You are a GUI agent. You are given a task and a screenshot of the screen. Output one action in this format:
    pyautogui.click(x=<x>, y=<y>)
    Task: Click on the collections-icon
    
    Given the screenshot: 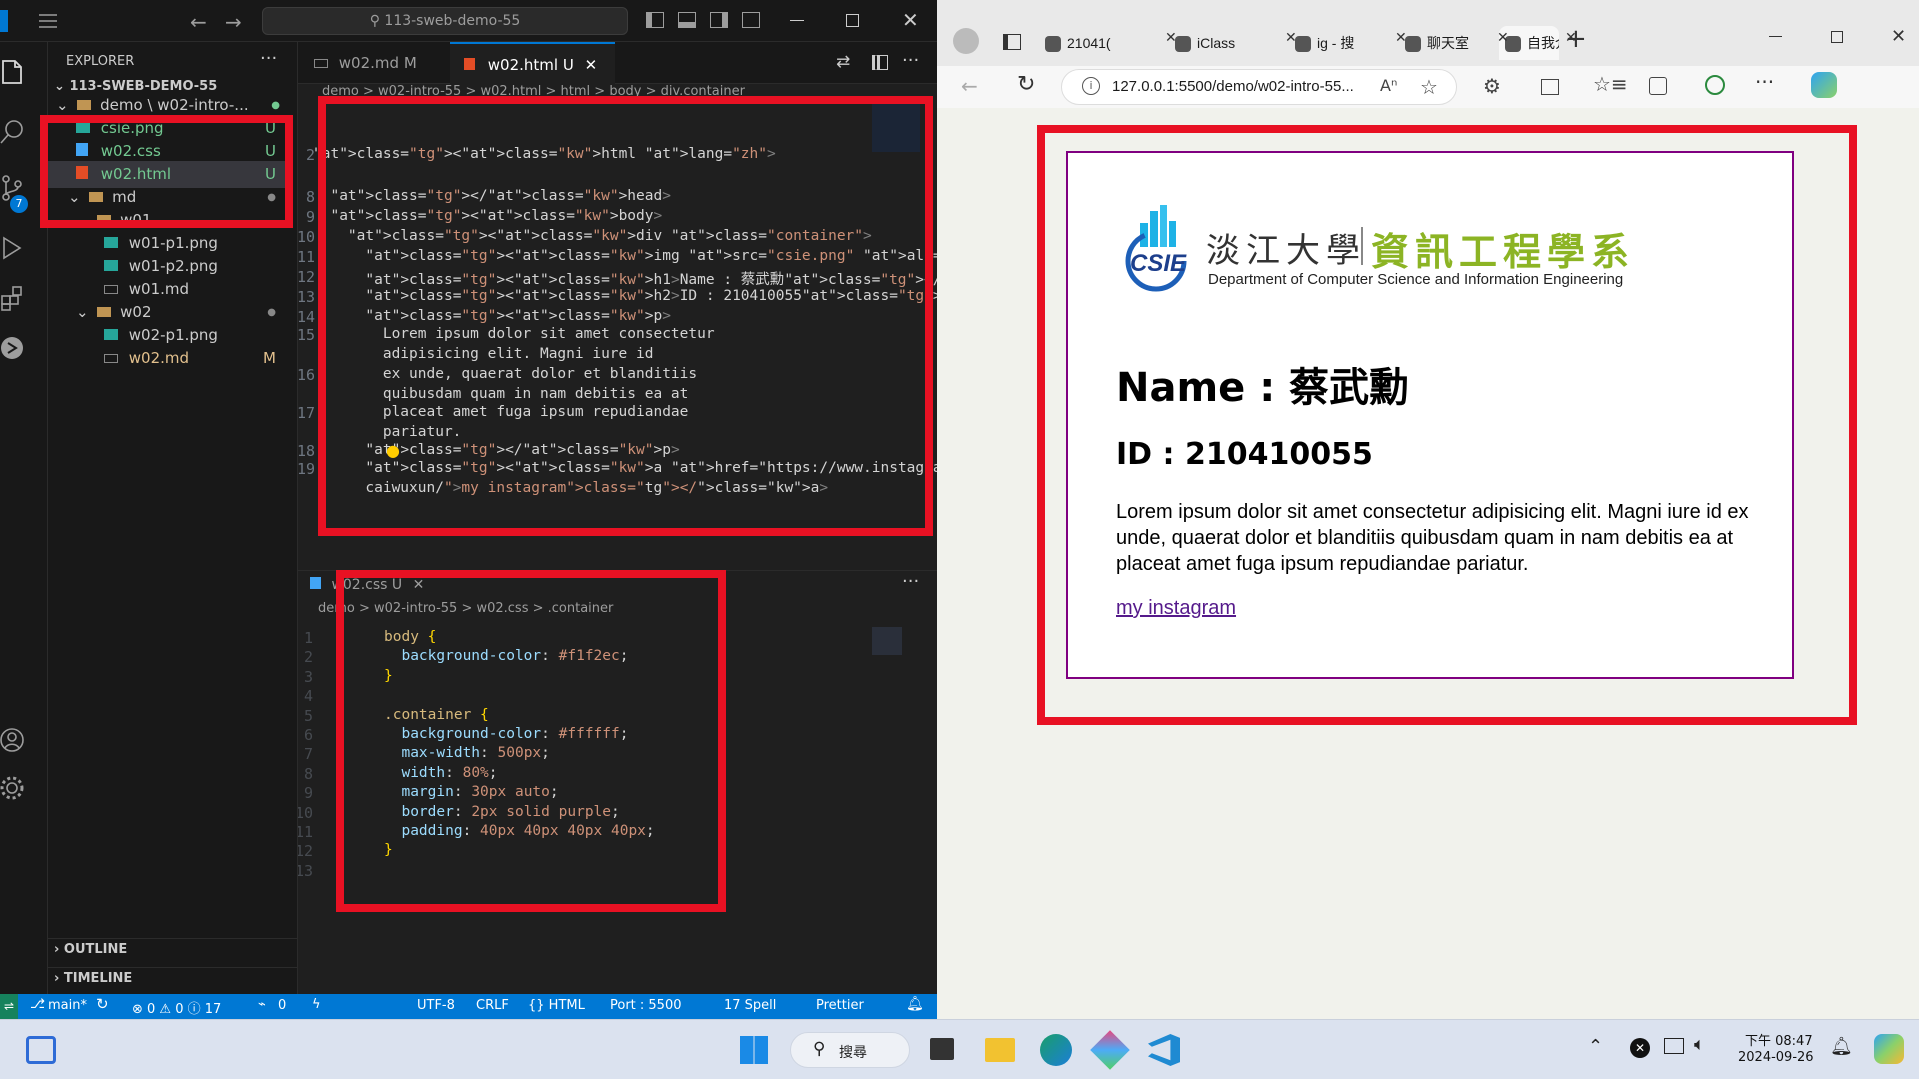 What is the action you would take?
    pyautogui.click(x=1658, y=86)
    